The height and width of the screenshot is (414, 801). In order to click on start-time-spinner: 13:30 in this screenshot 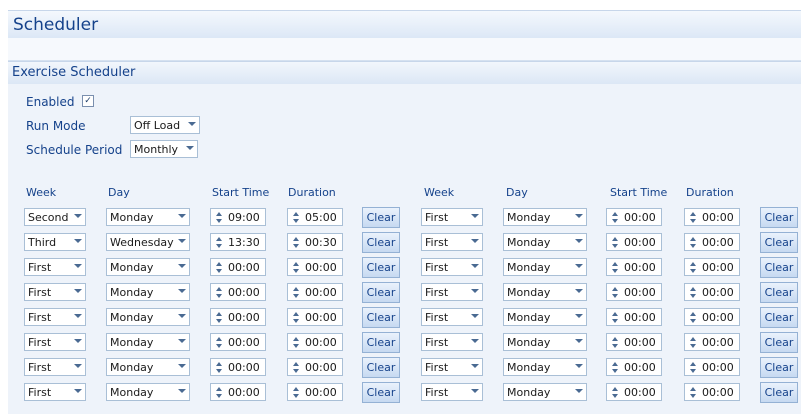, I will do `click(238, 242)`.